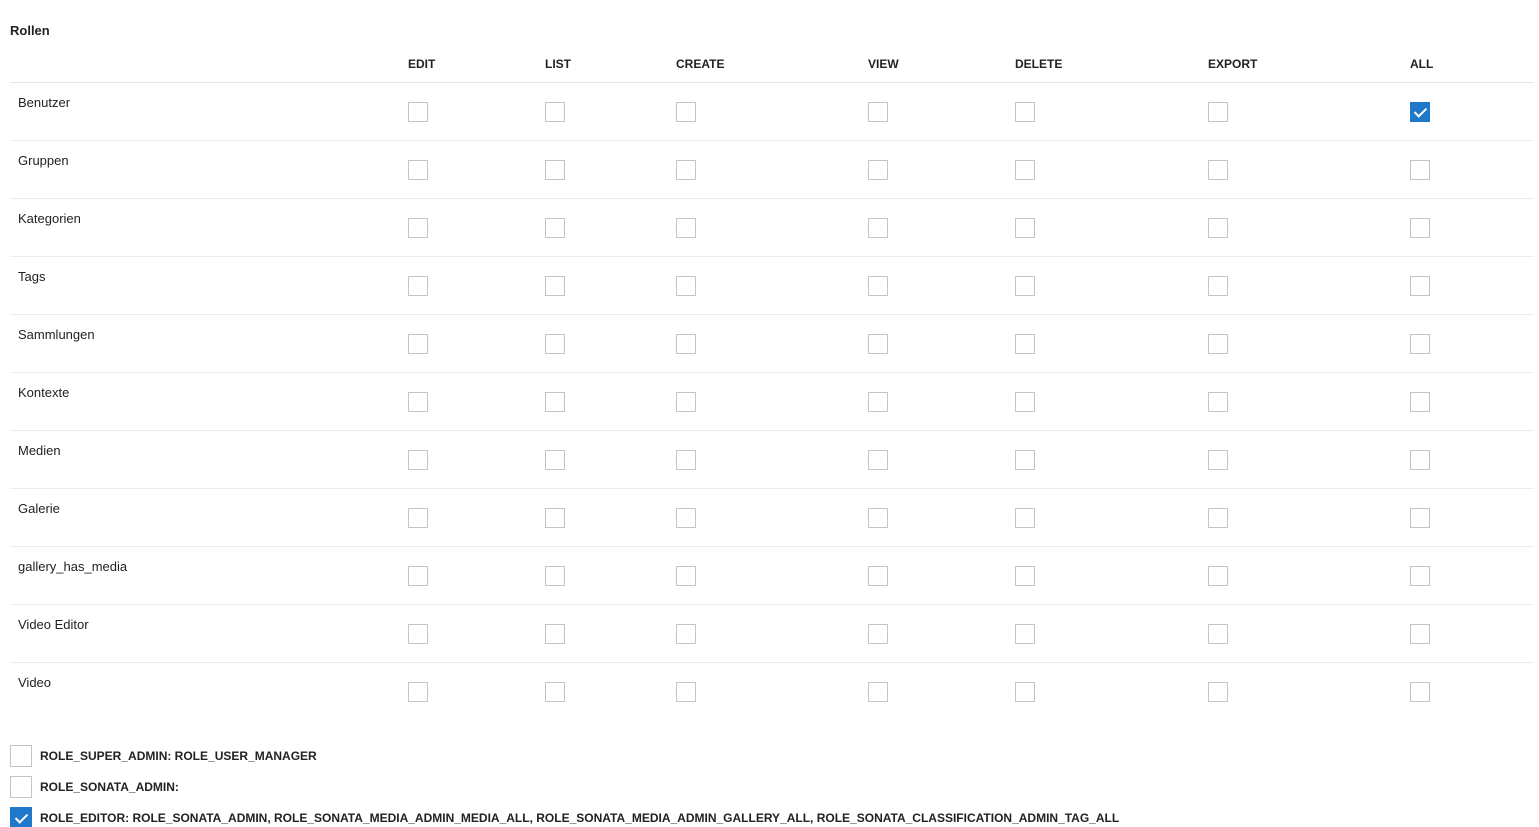  Describe the element at coordinates (178, 756) in the screenshot. I see `role-option-label: ROLE_SUPER_ADMIN: ROLE_USER_MANAGER` at that location.